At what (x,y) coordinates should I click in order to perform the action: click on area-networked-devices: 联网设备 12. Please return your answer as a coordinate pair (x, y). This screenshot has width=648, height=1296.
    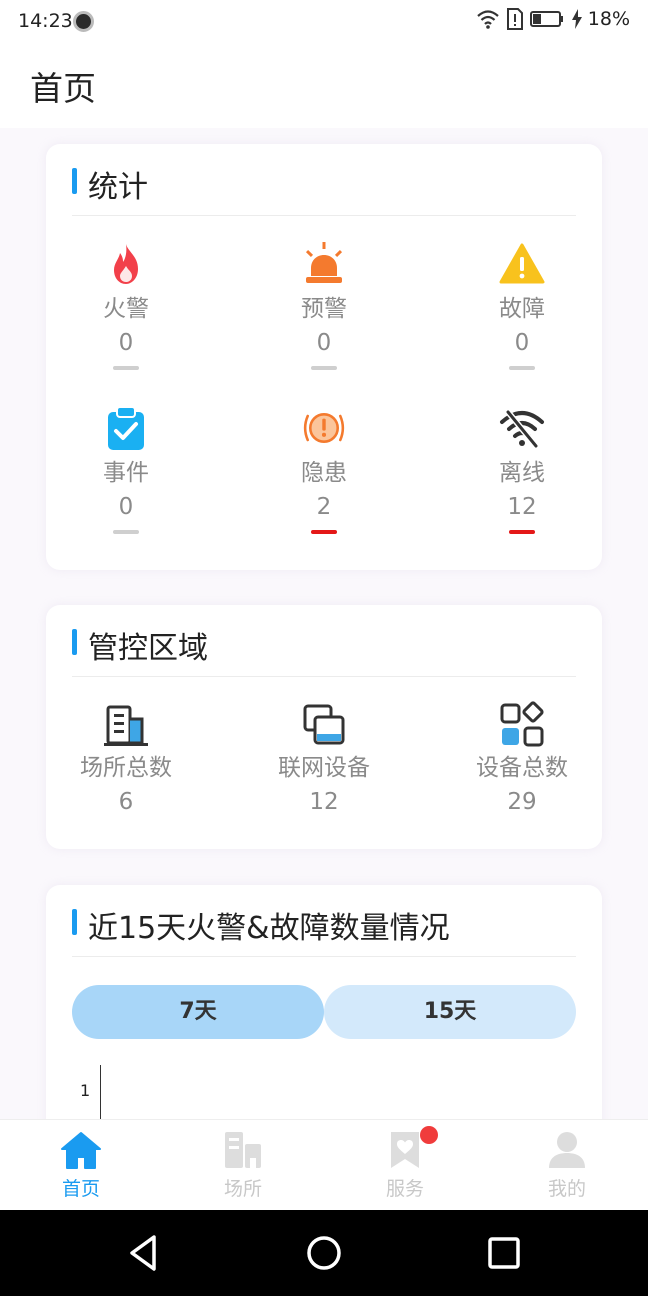
    Looking at the image, I should click on (324, 759).